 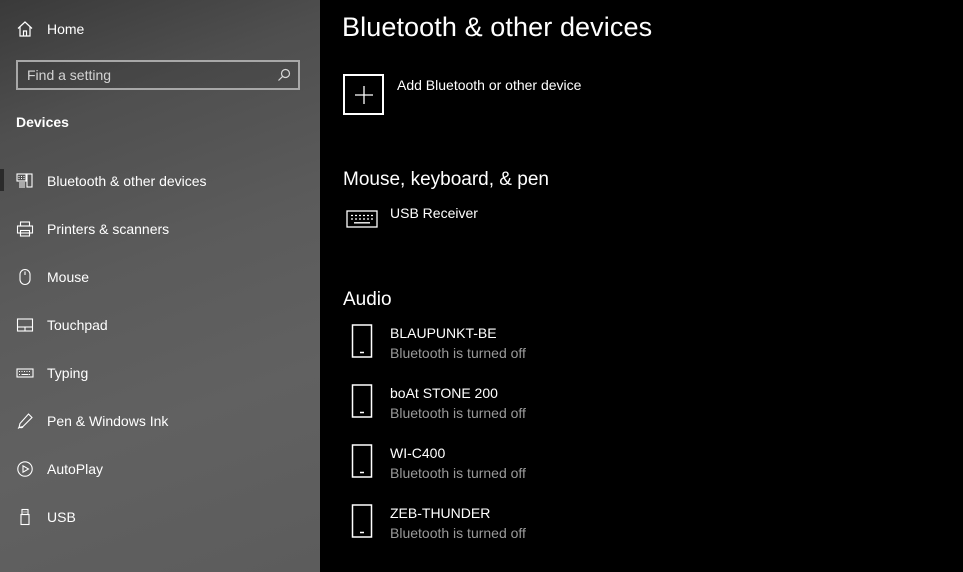 I want to click on sidebar-item-bluetooth: Bluetooth & other devices, so click(x=160, y=181).